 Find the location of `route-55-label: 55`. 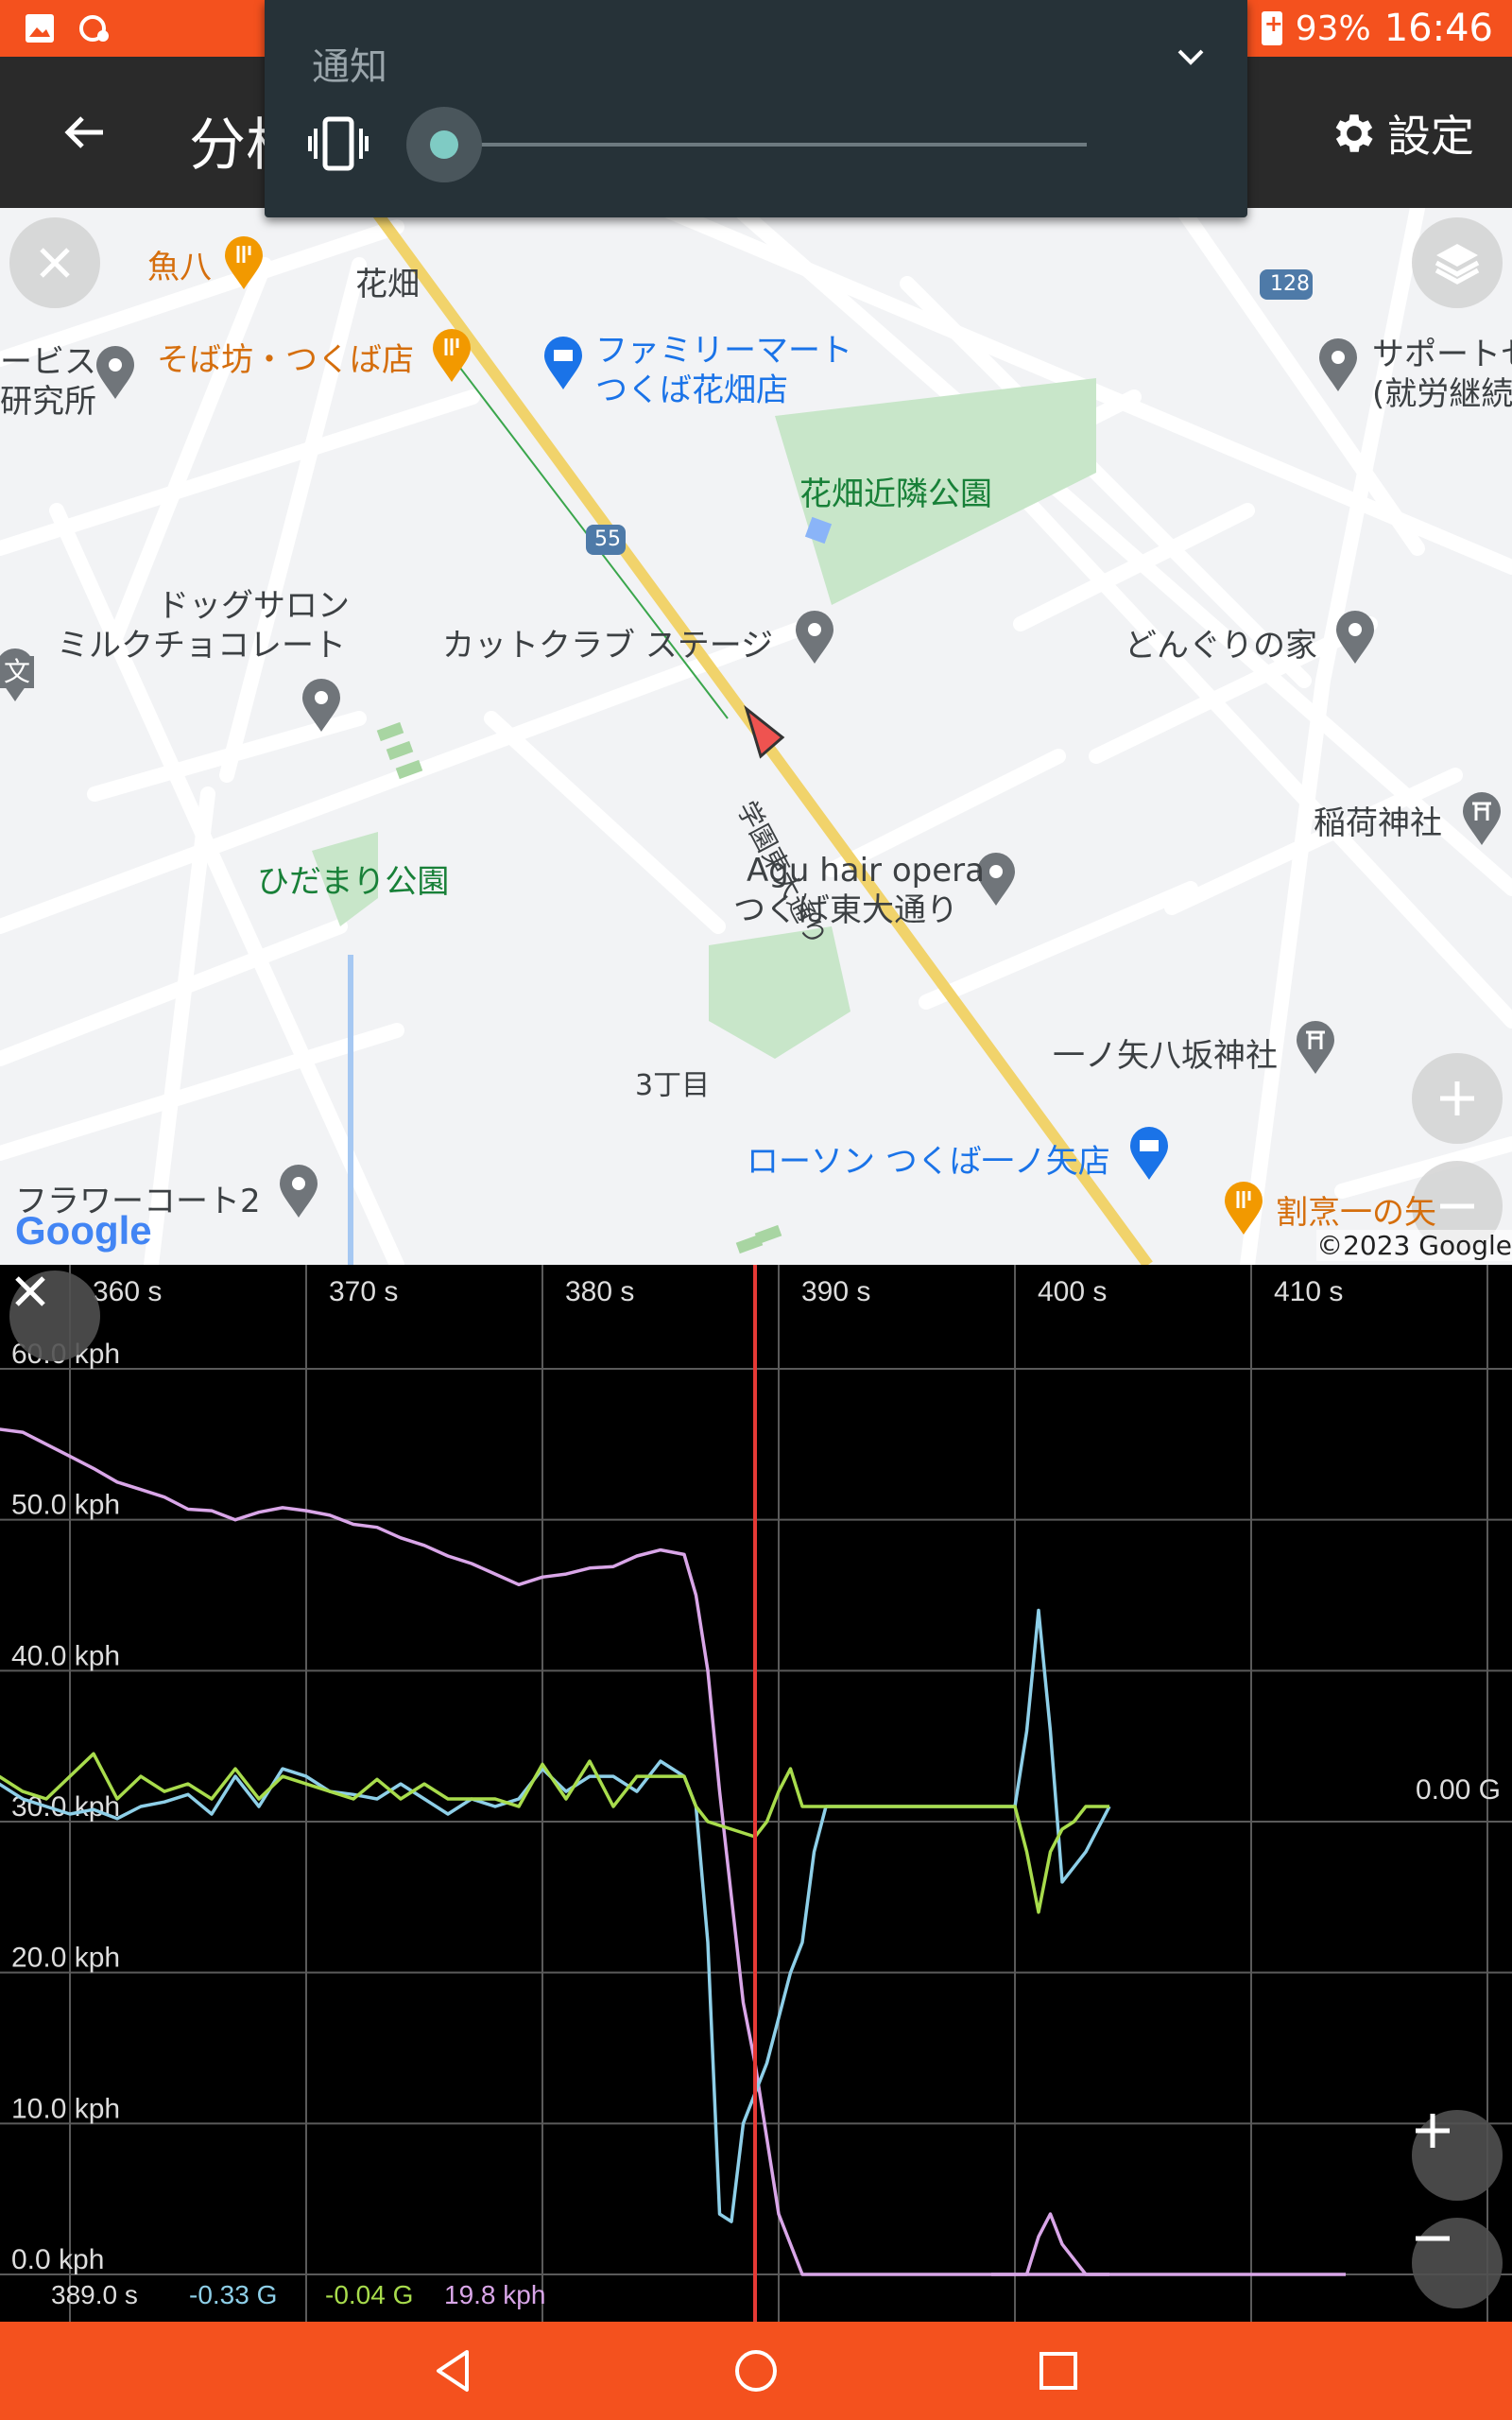

route-55-label: 55 is located at coordinates (607, 539).